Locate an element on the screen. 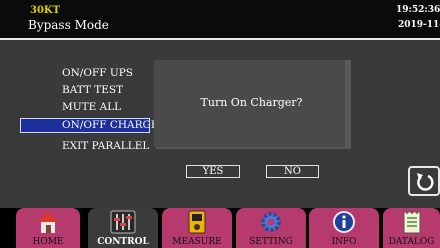  menu-item-exit-parallel: EXIT PARALLEL is located at coordinates (85, 146).